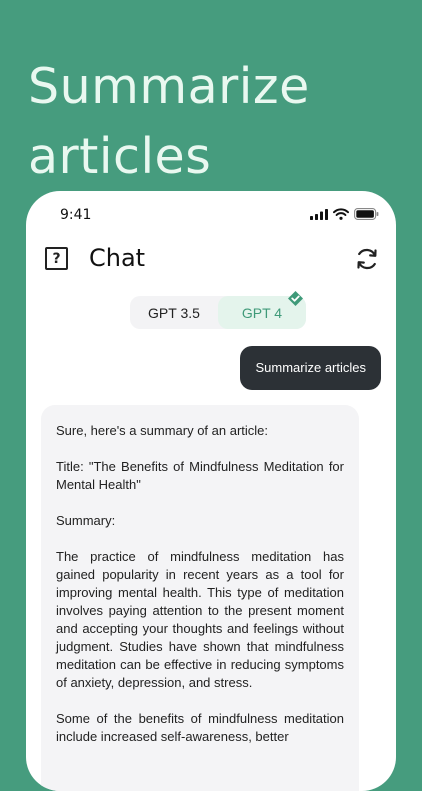  I want to click on refresh-icon, so click(367, 259).